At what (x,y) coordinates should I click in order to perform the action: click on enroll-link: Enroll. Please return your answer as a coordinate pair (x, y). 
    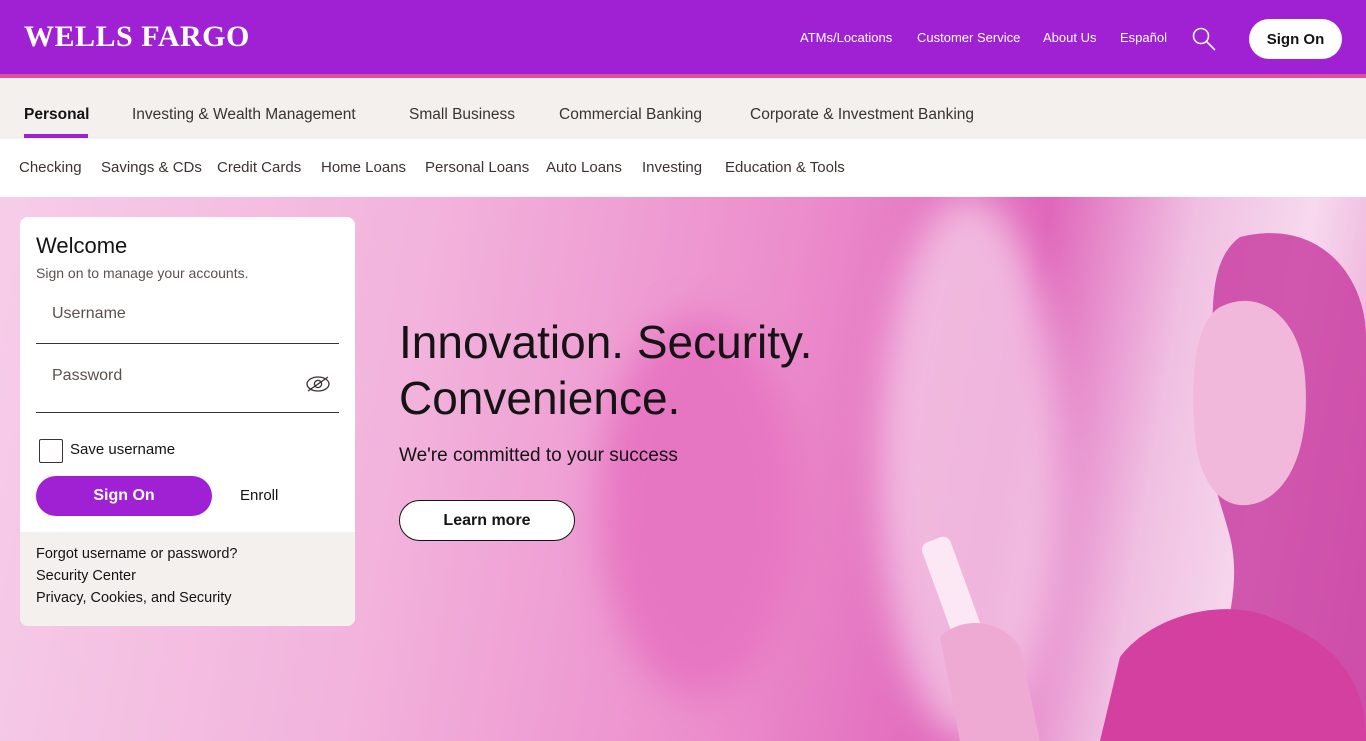
    Looking at the image, I should click on (259, 495).